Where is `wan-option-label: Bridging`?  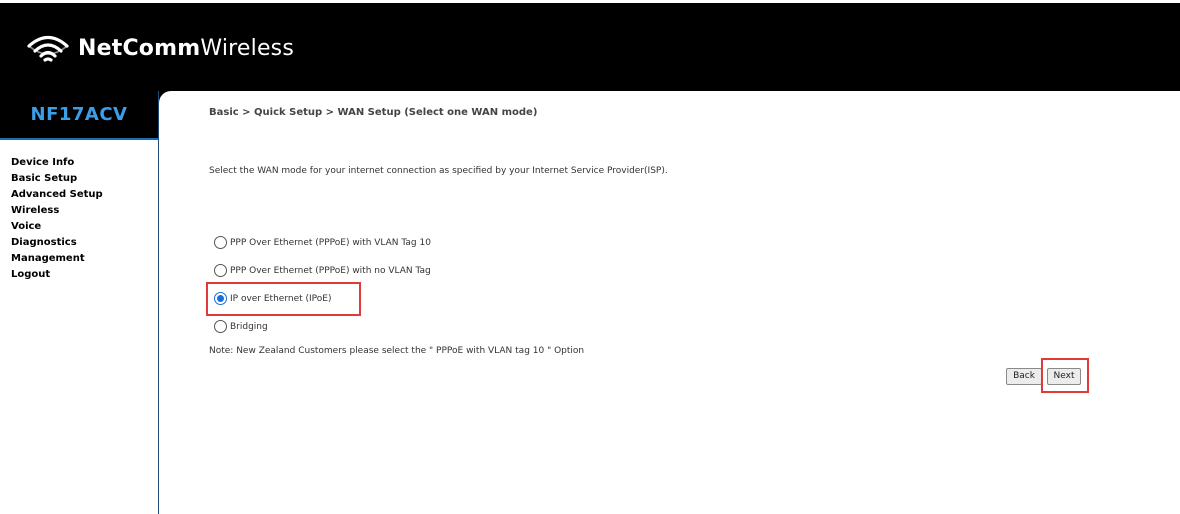
wan-option-label: Bridging is located at coordinates (249, 326).